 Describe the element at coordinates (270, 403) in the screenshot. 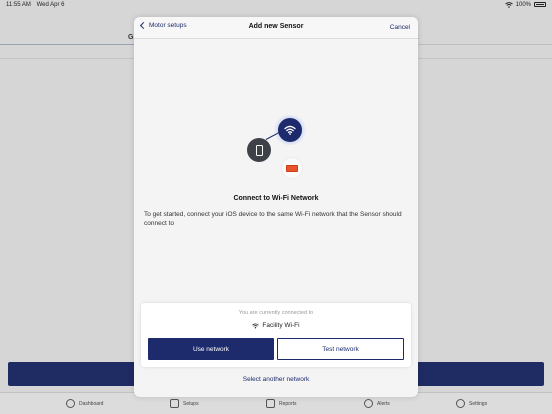

I see `reports-icon` at that location.